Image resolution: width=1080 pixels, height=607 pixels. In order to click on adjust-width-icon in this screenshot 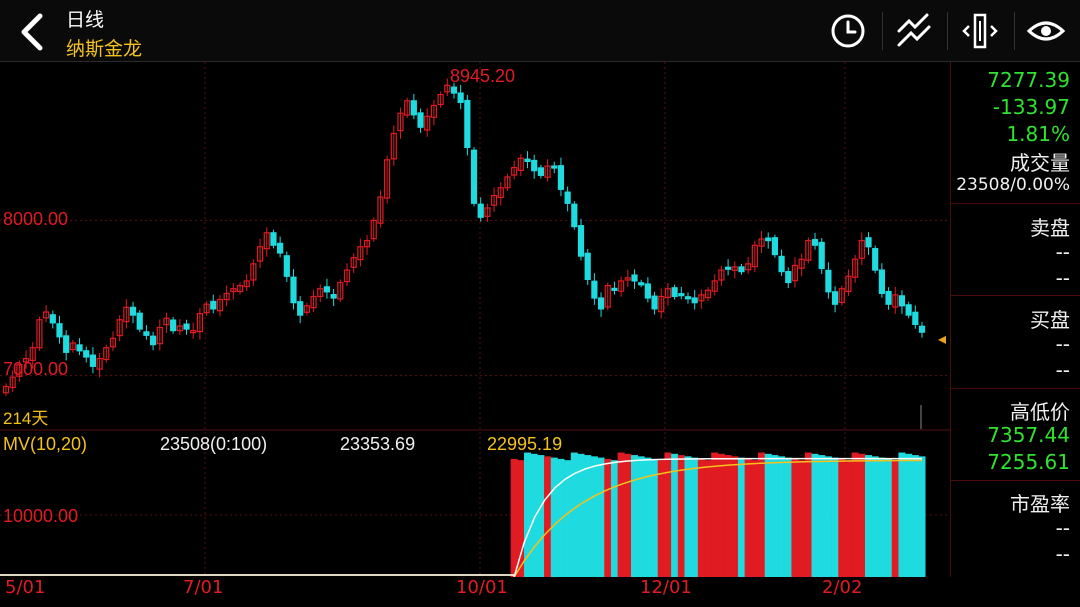, I will do `click(980, 31)`.